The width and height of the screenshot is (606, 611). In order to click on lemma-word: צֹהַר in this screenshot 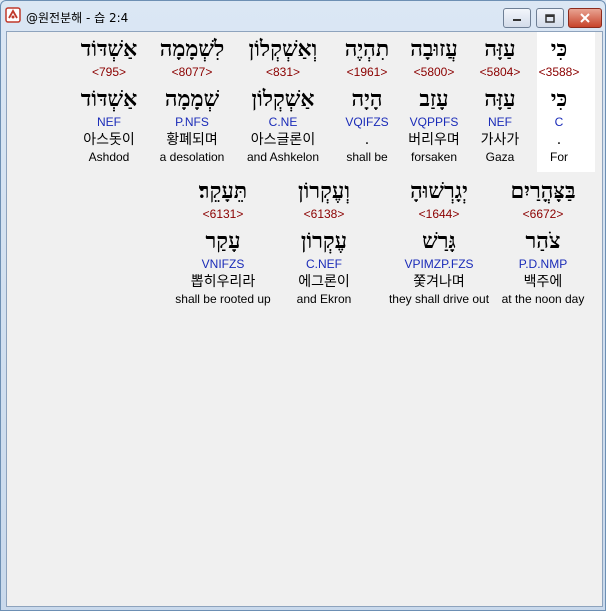, I will do `click(543, 241)`.